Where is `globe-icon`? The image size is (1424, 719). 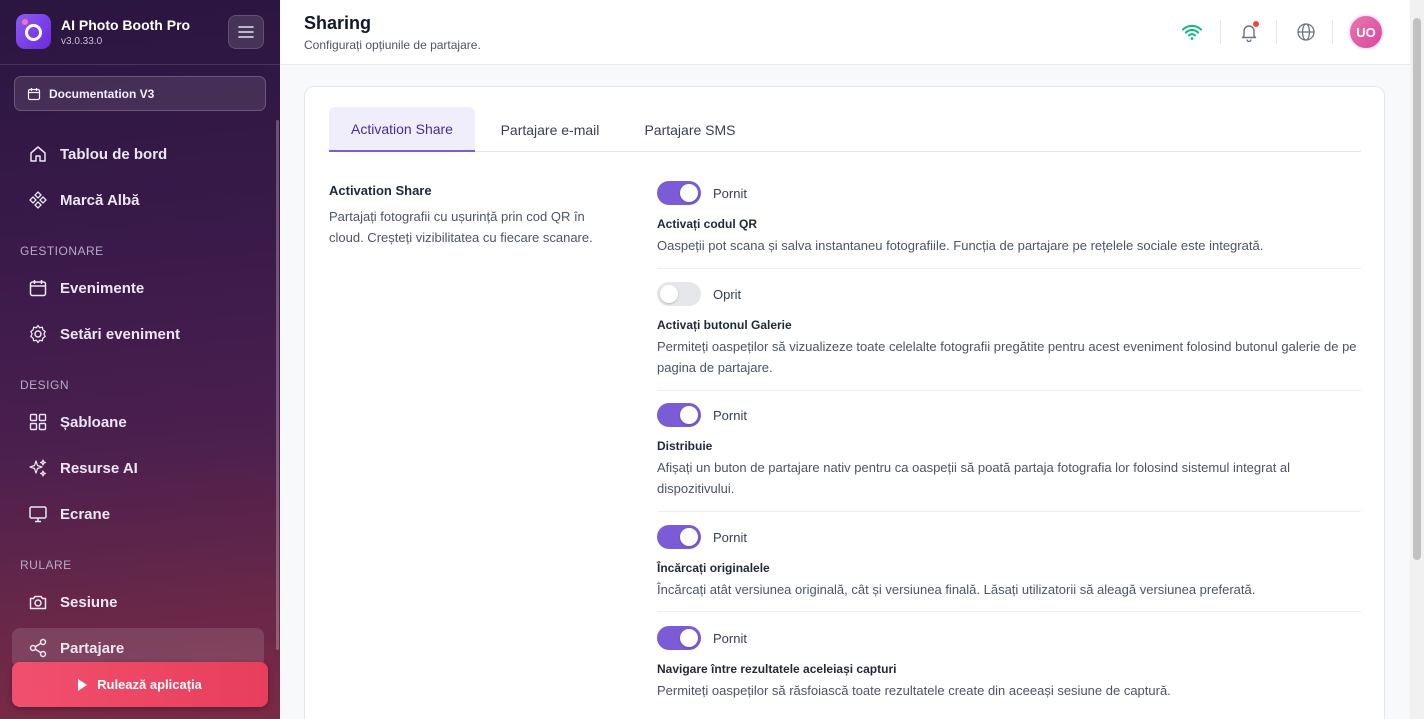
globe-icon is located at coordinates (1306, 32).